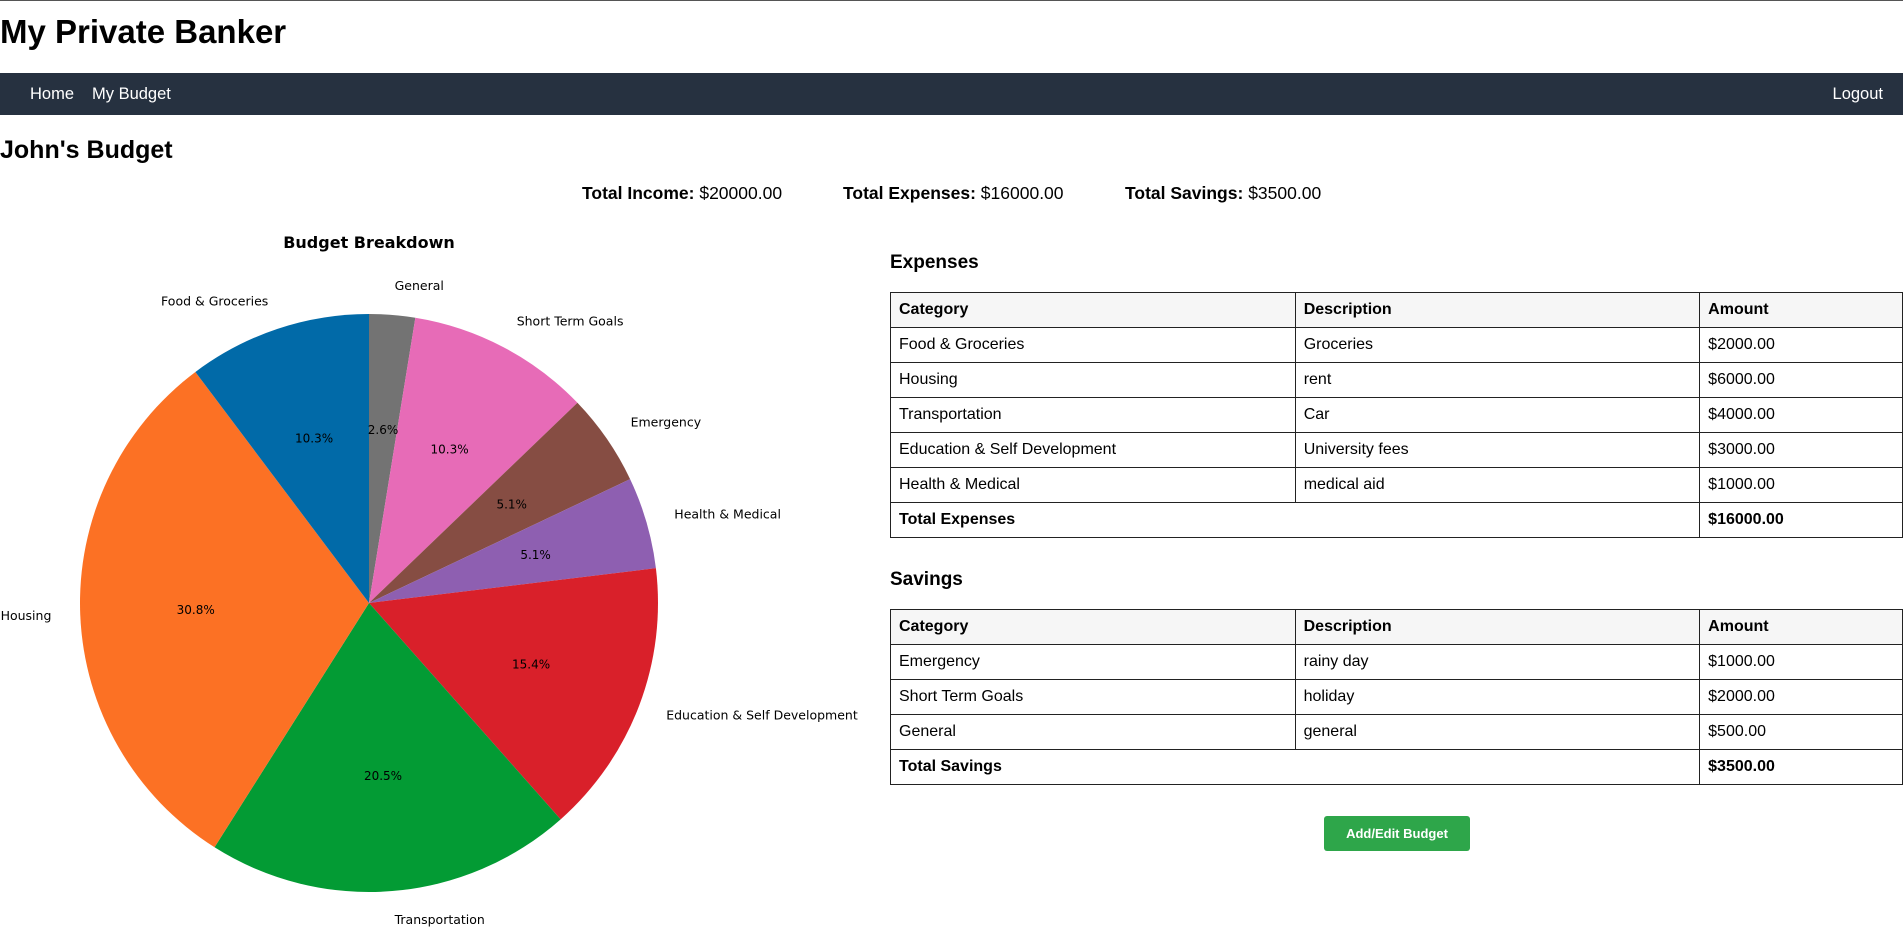 This screenshot has height=935, width=1903. What do you see at coordinates (52, 94) in the screenshot?
I see `nav-home-link: Home` at bounding box center [52, 94].